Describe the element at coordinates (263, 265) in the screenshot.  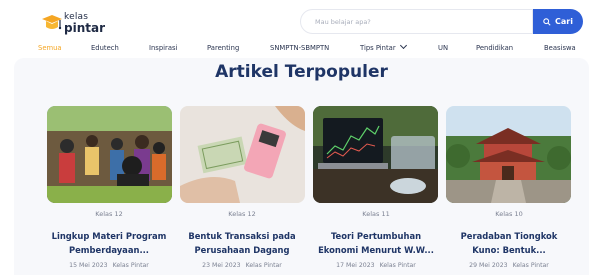
I see `article-author-2: Kelas Pintar` at that location.